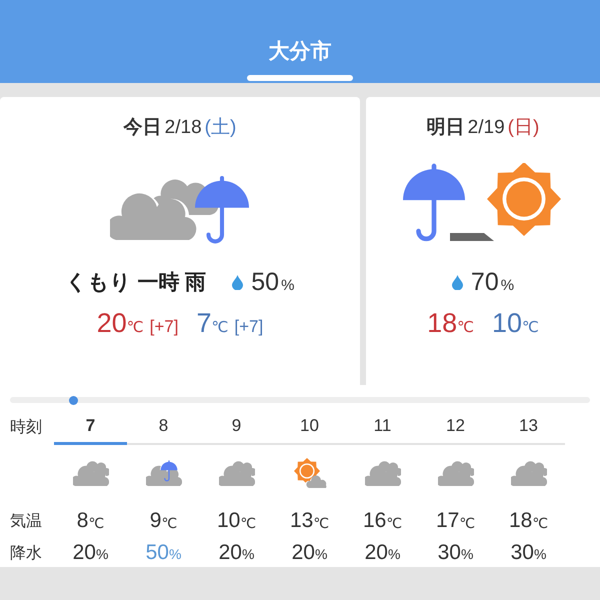 This screenshot has height=600, width=600. I want to click on hour-tab: 8, so click(163, 427).